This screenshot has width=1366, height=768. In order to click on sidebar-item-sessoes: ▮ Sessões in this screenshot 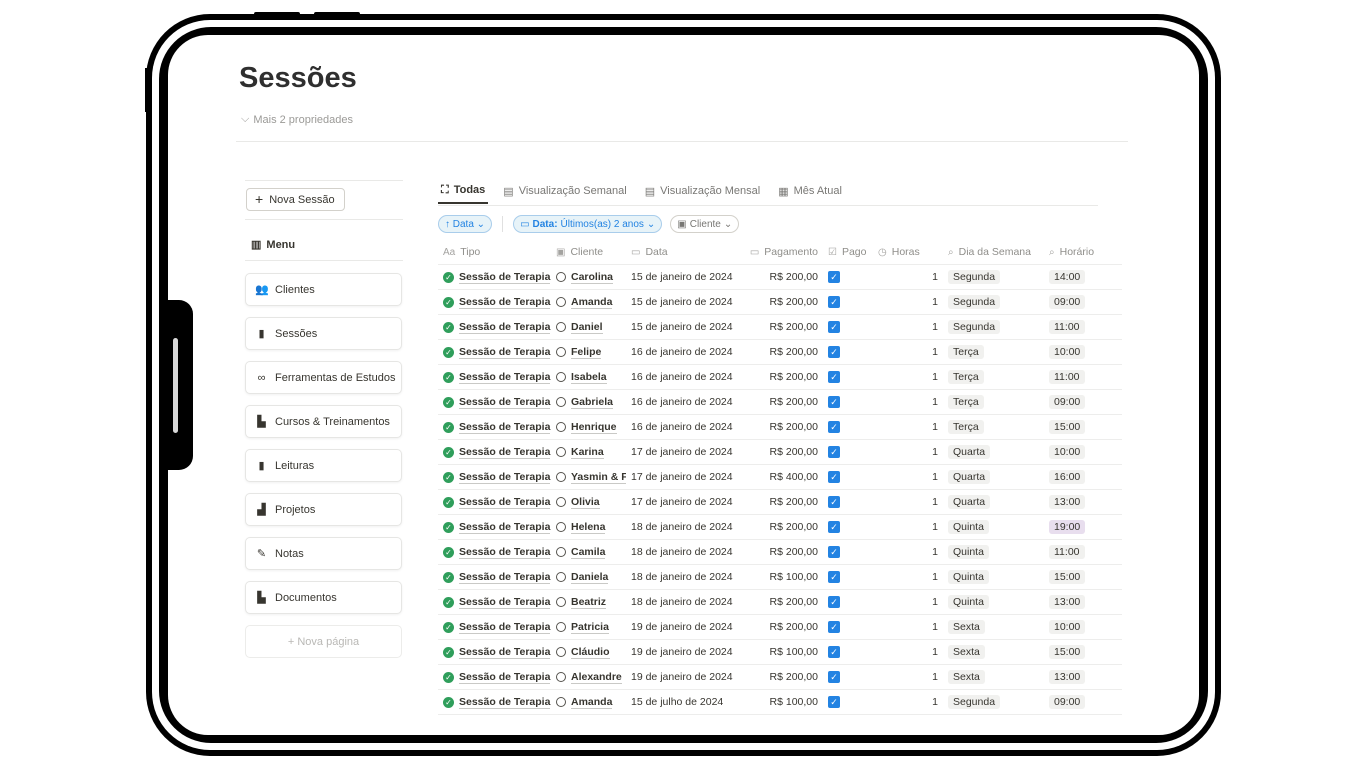, I will do `click(323, 333)`.